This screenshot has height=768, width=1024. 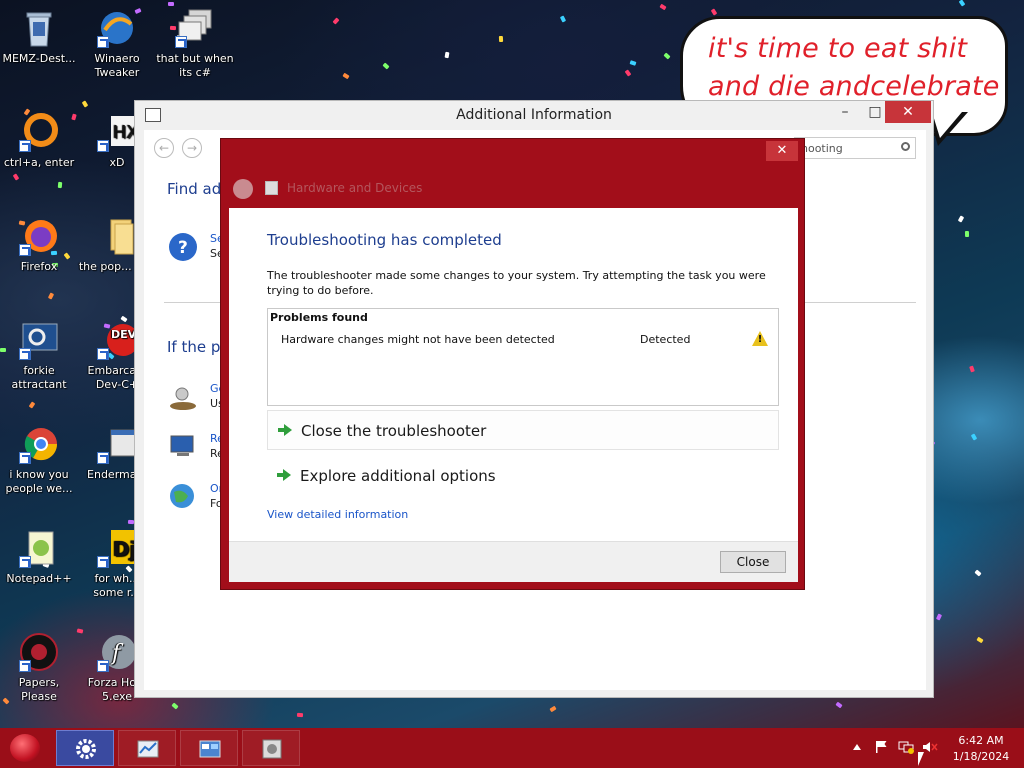 I want to click on desktop-icon-notepadpp: Notepad++, so click(x=39, y=557).